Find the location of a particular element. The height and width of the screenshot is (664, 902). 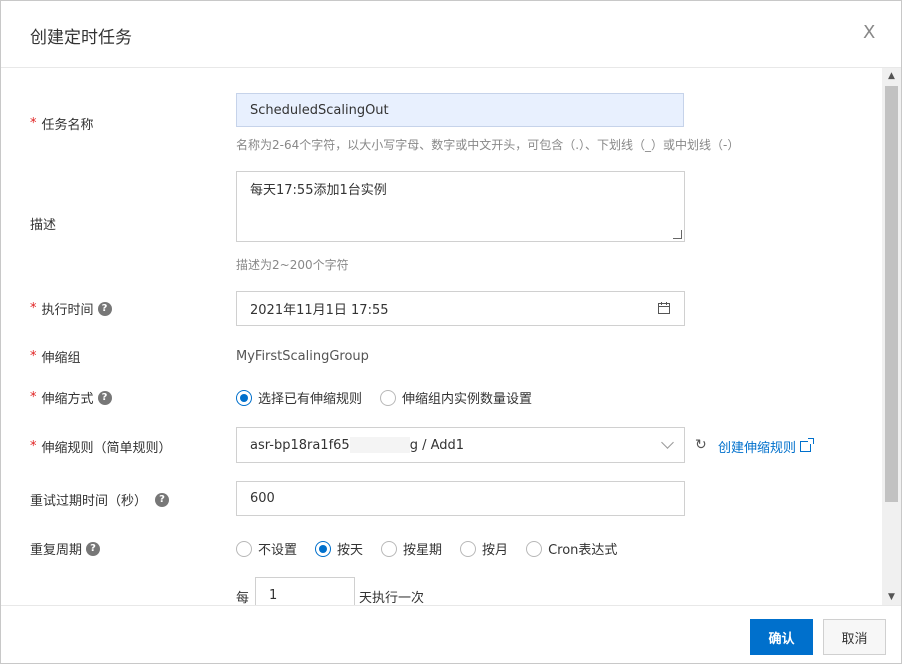

redacted-mask is located at coordinates (379, 445).